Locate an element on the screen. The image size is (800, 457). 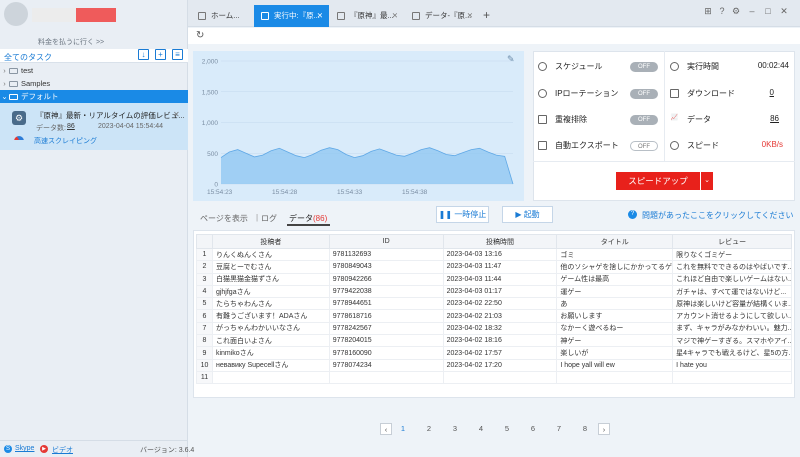
table-cell: 豆腐とーでむさん is located at coordinates (270, 267).